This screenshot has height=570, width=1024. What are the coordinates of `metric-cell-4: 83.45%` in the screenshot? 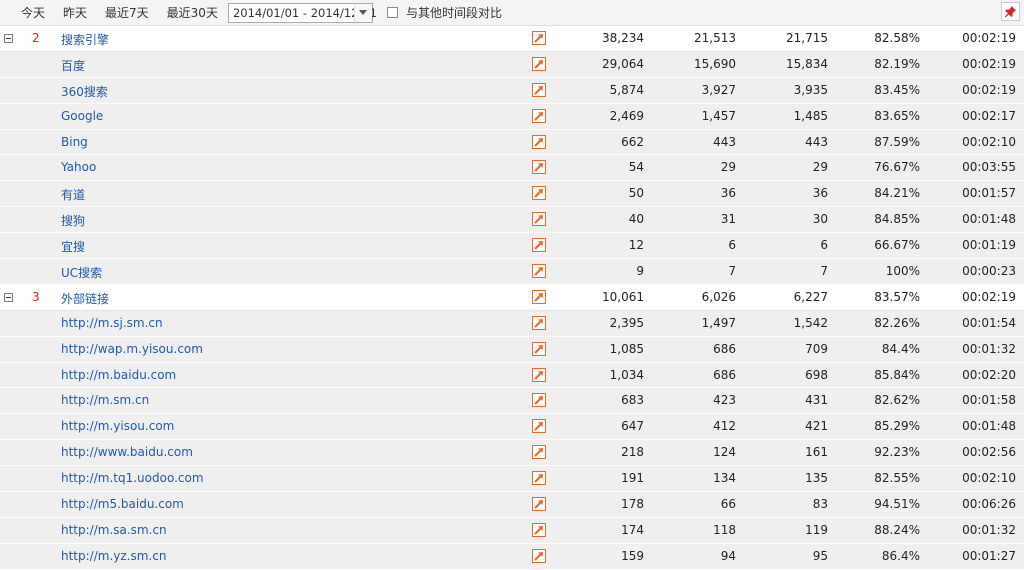 It's located at (897, 89).